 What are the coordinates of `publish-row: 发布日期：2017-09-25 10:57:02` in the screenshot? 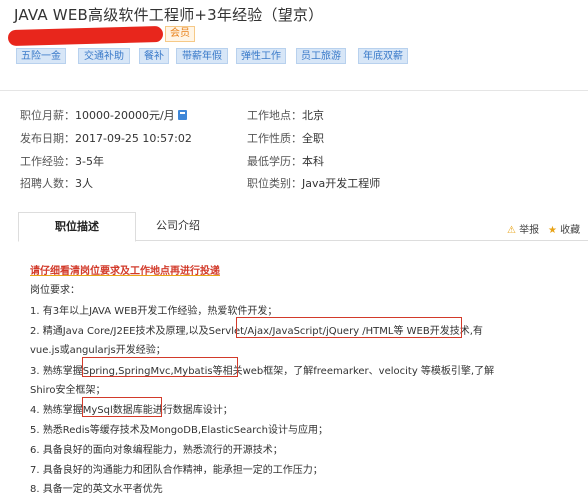 It's located at (106, 138).